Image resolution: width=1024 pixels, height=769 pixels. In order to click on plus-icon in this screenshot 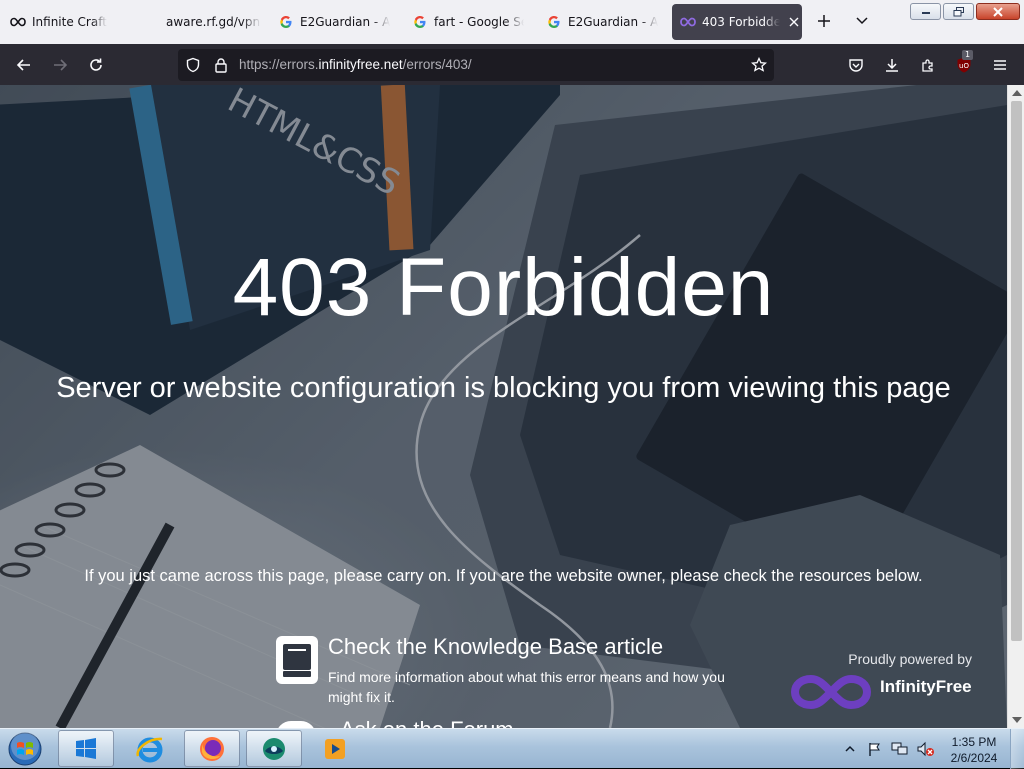, I will do `click(824, 21)`.